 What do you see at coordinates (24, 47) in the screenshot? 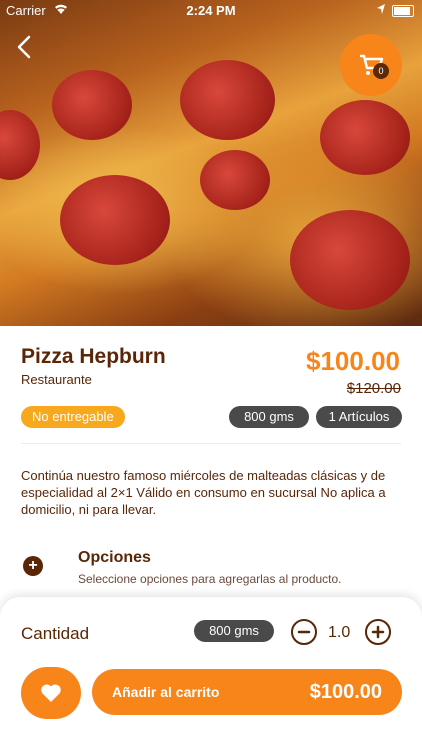
I see `chevron-left-icon` at bounding box center [24, 47].